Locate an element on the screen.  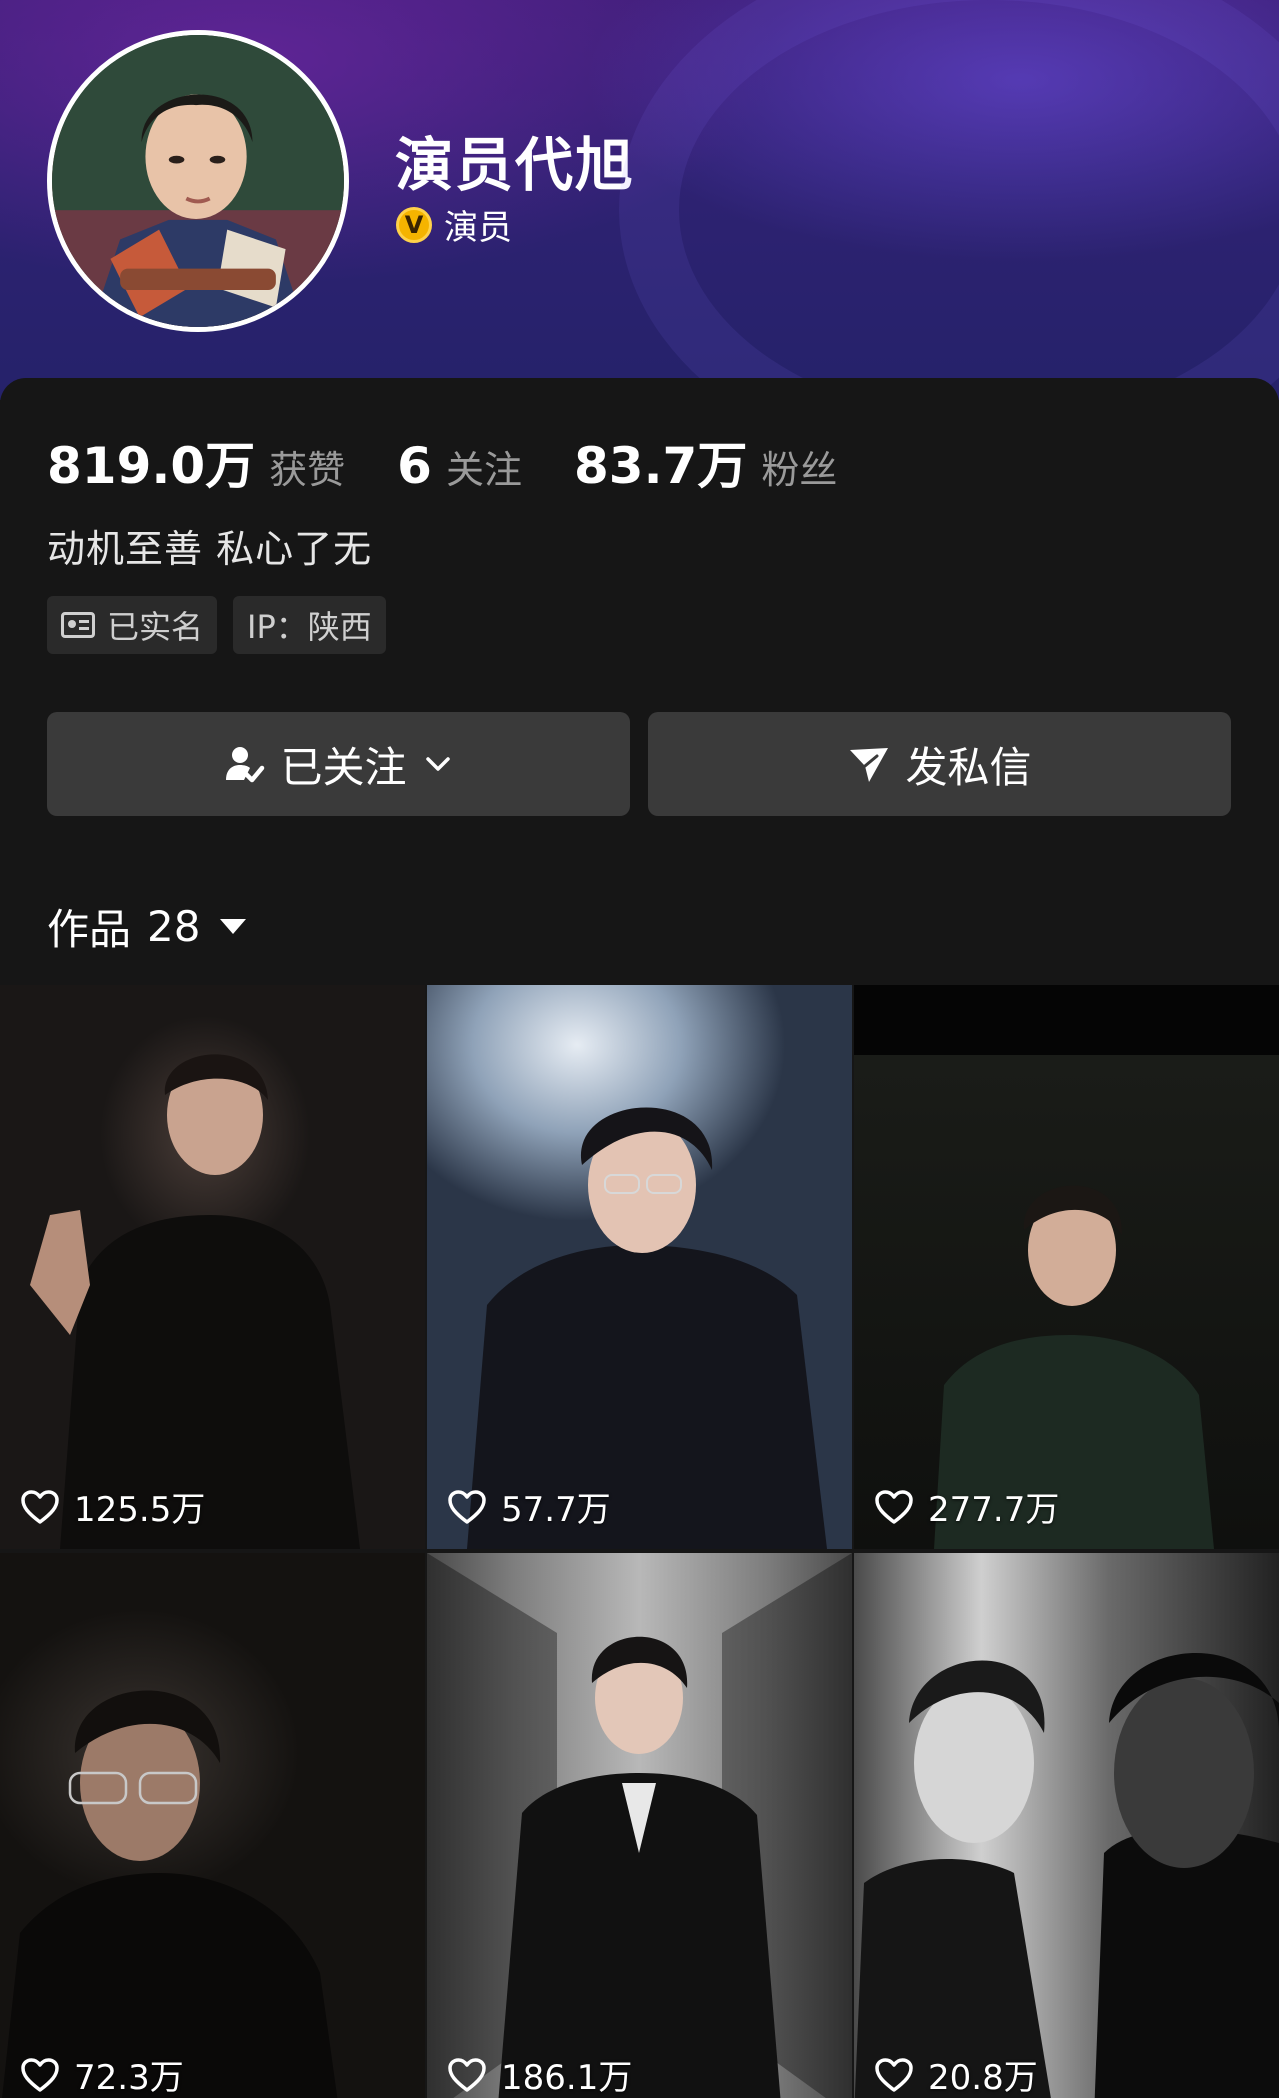
real-name-tag: 已实名 is located at coordinates (132, 625).